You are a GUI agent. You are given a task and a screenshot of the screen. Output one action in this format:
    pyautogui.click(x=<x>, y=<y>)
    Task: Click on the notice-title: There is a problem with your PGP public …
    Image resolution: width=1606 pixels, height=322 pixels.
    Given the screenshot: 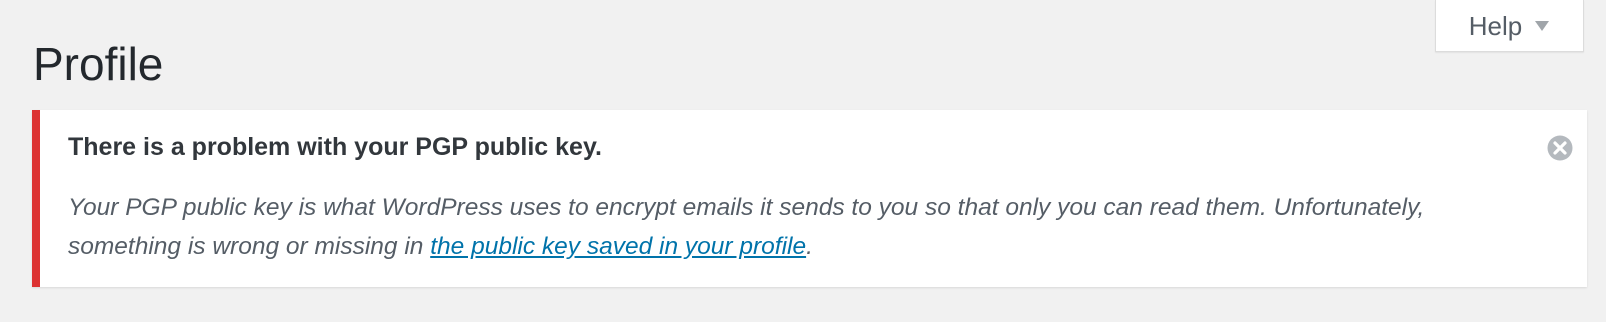 What is the action you would take?
    pyautogui.click(x=335, y=147)
    